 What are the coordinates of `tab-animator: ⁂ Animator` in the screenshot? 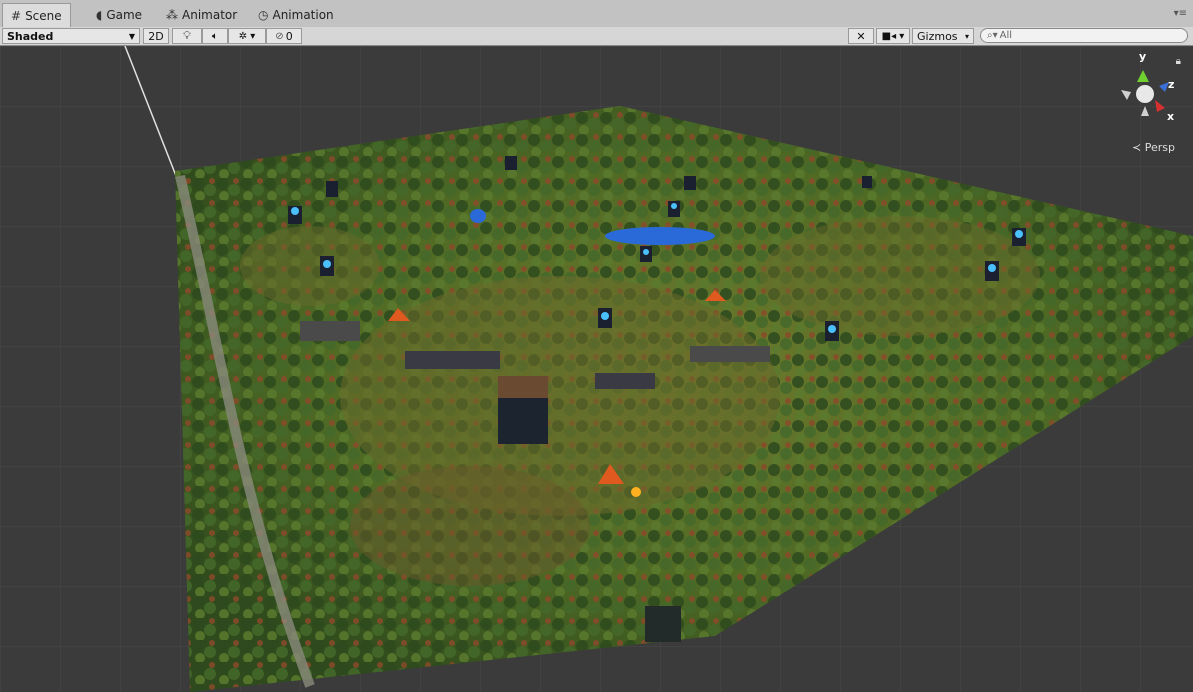 It's located at (201, 15).